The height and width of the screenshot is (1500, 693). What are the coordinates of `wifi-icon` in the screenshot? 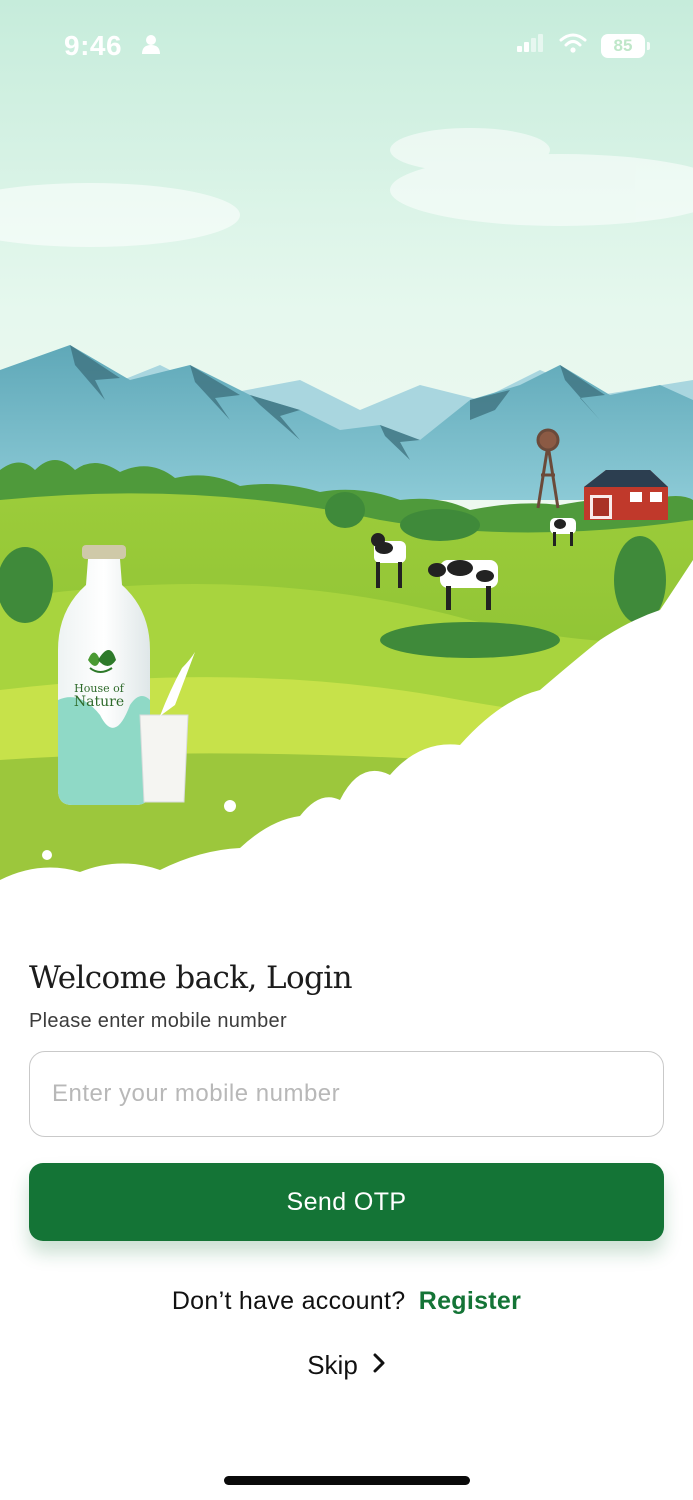 It's located at (573, 45).